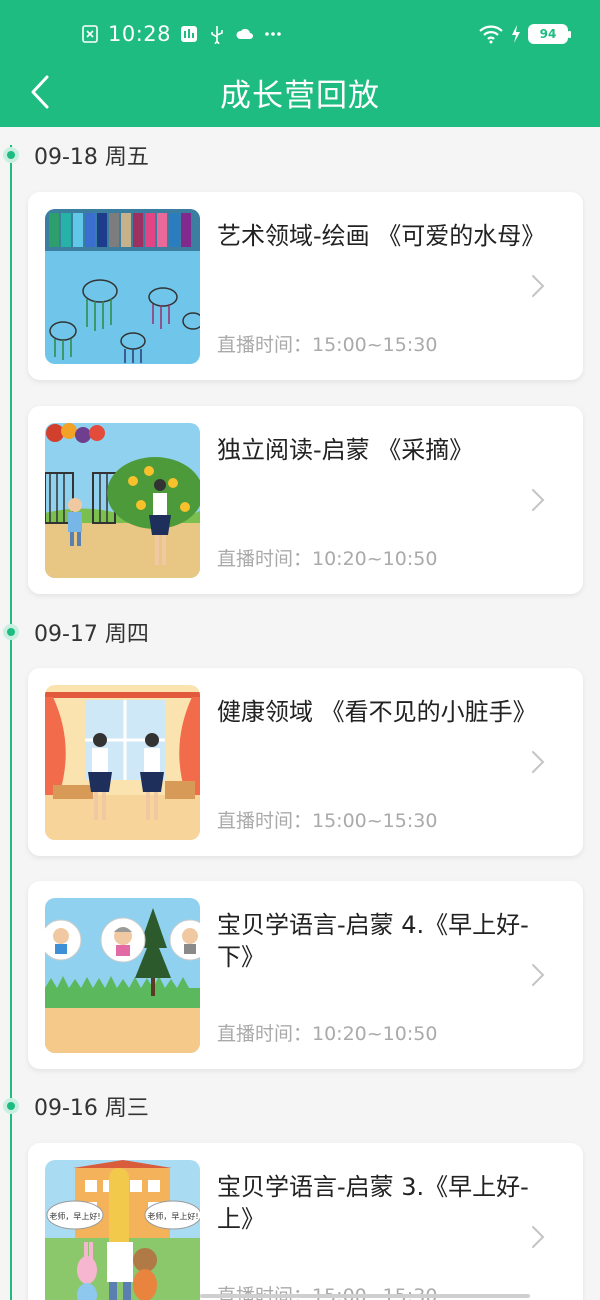  I want to click on classroom-teachers-image, so click(122, 762).